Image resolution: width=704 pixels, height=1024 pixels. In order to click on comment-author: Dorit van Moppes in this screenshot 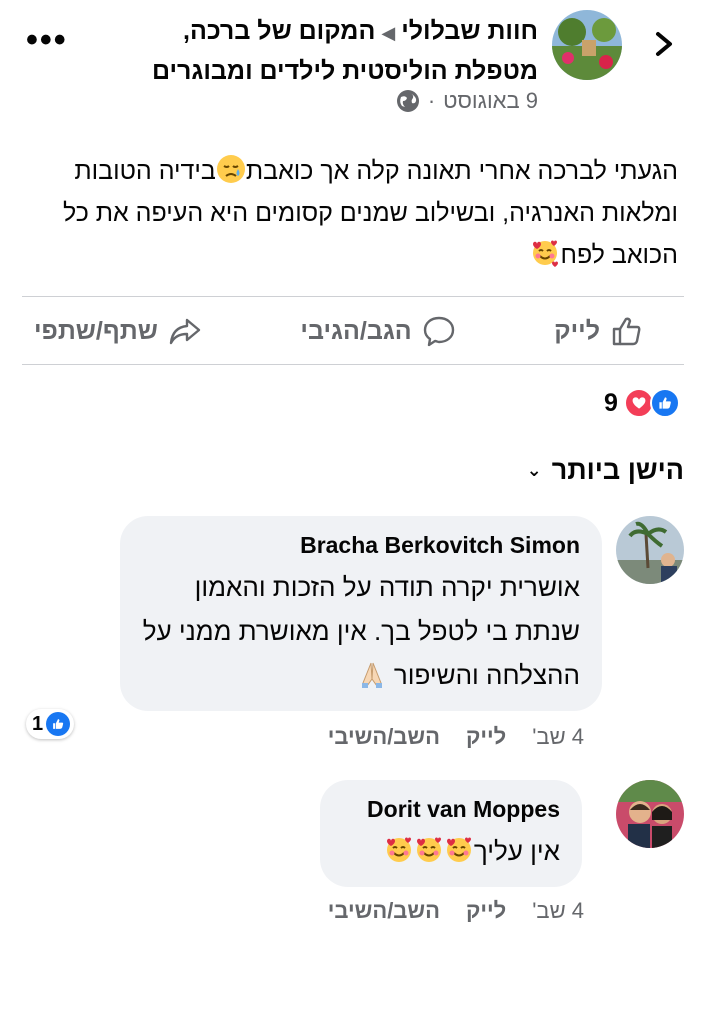, I will do `click(451, 809)`.